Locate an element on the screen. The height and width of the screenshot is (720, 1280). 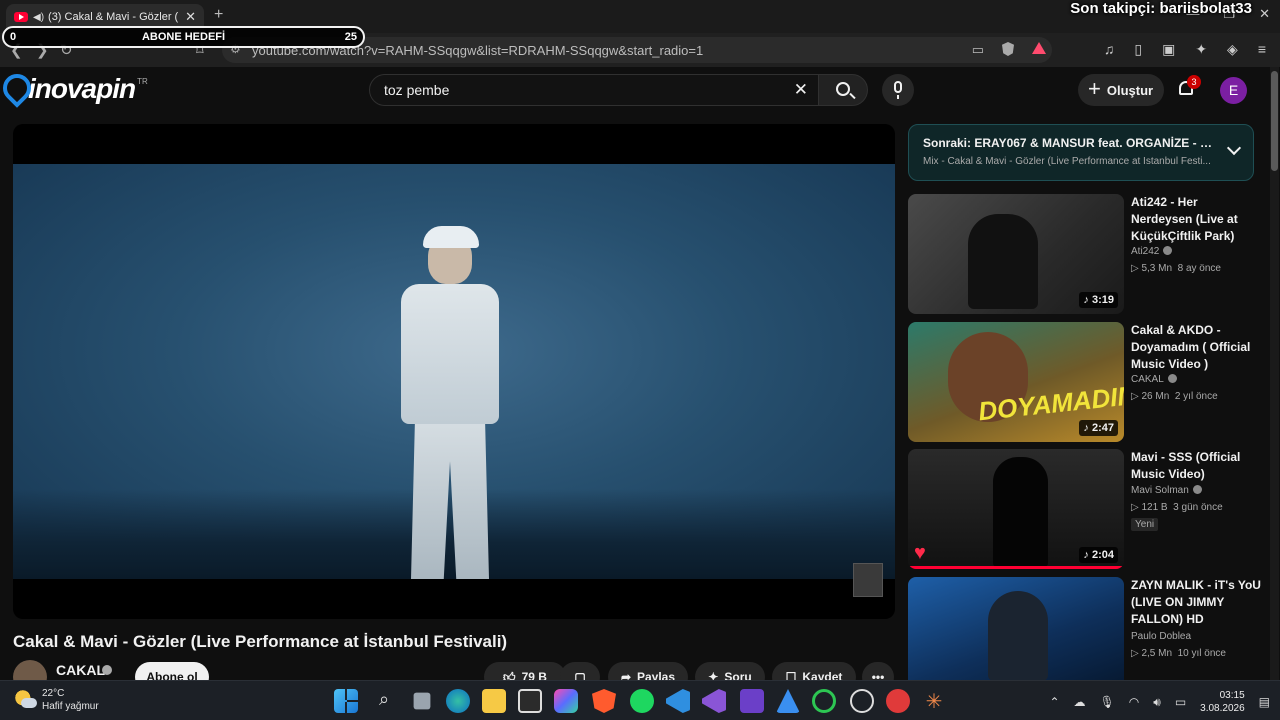
recommendation-channel: CAKAL is located at coordinates (1154, 379).